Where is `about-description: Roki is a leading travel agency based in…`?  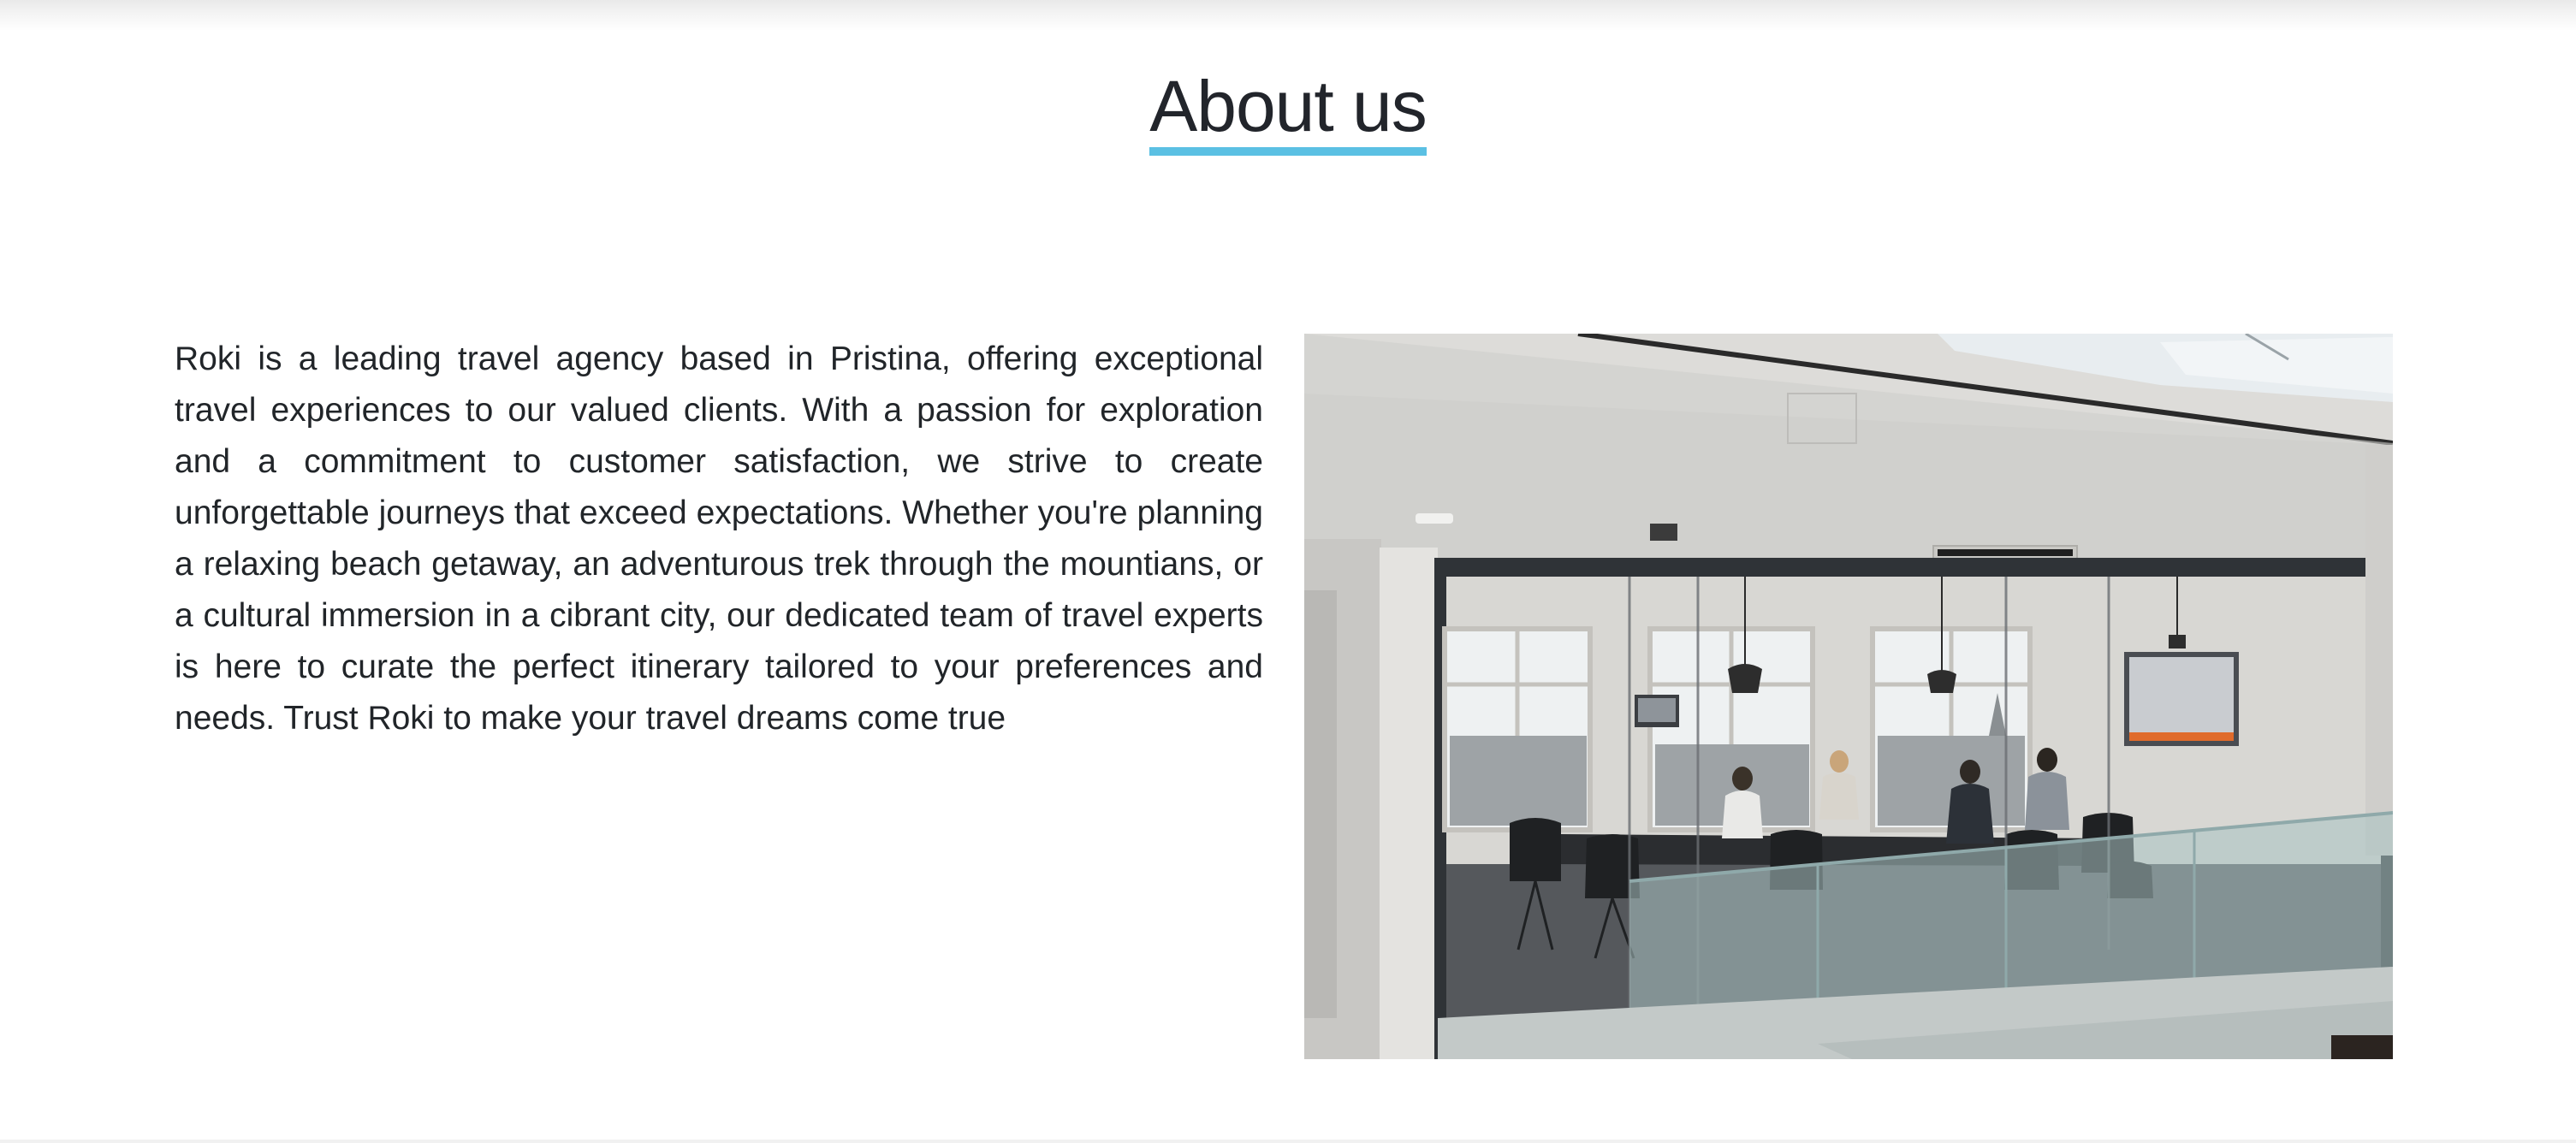
about-description: Roki is a leading travel agency based in… is located at coordinates (719, 539).